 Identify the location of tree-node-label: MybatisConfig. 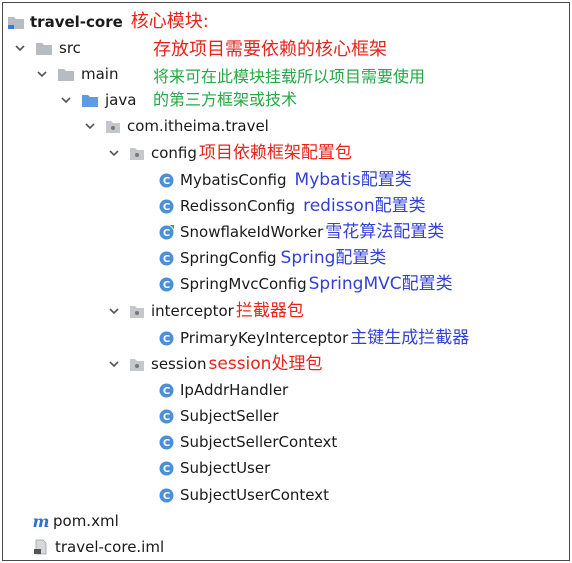
(233, 180).